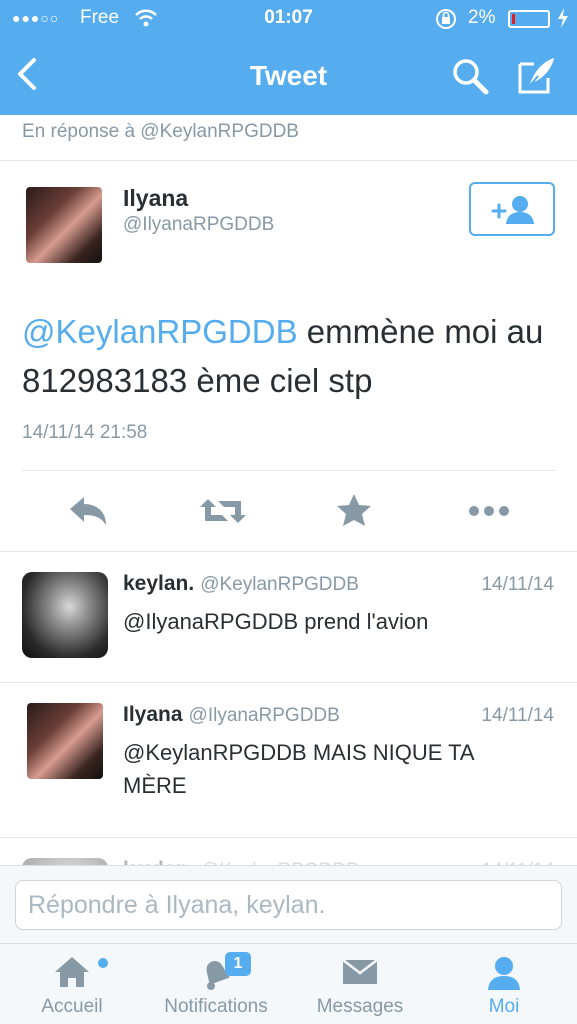 This screenshot has width=577, height=1024. What do you see at coordinates (279, 584) in the screenshot?
I see `reply-author-handle: @KeylanRPGDDB` at bounding box center [279, 584].